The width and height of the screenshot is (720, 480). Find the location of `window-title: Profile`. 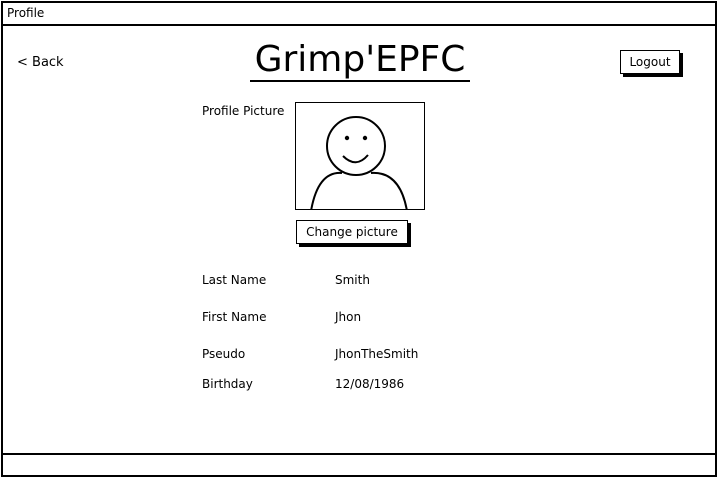

window-title: Profile is located at coordinates (26, 13).